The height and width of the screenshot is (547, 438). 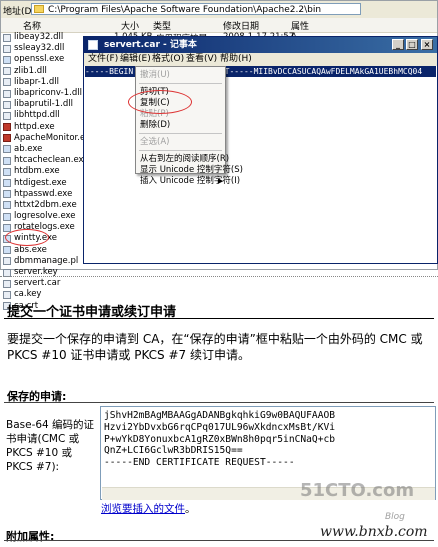 What do you see at coordinates (260, 45) in the screenshot?
I see `notepad-title-bar: servert.car - 记事本 _ □ ×` at bounding box center [260, 45].